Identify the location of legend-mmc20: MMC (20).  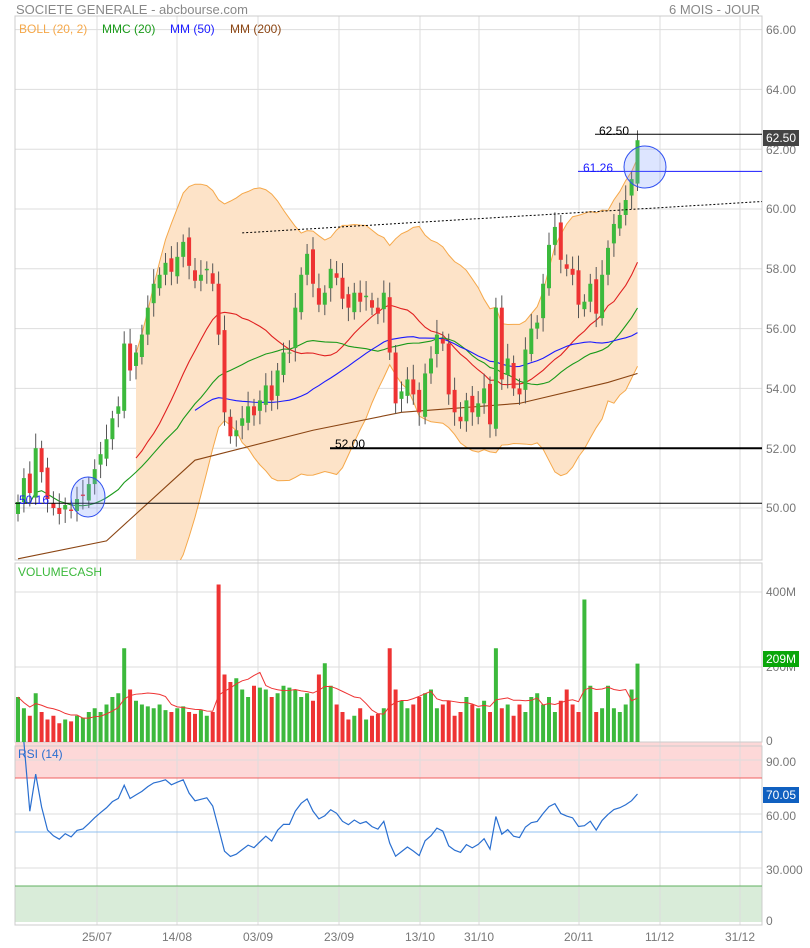
(129, 29).